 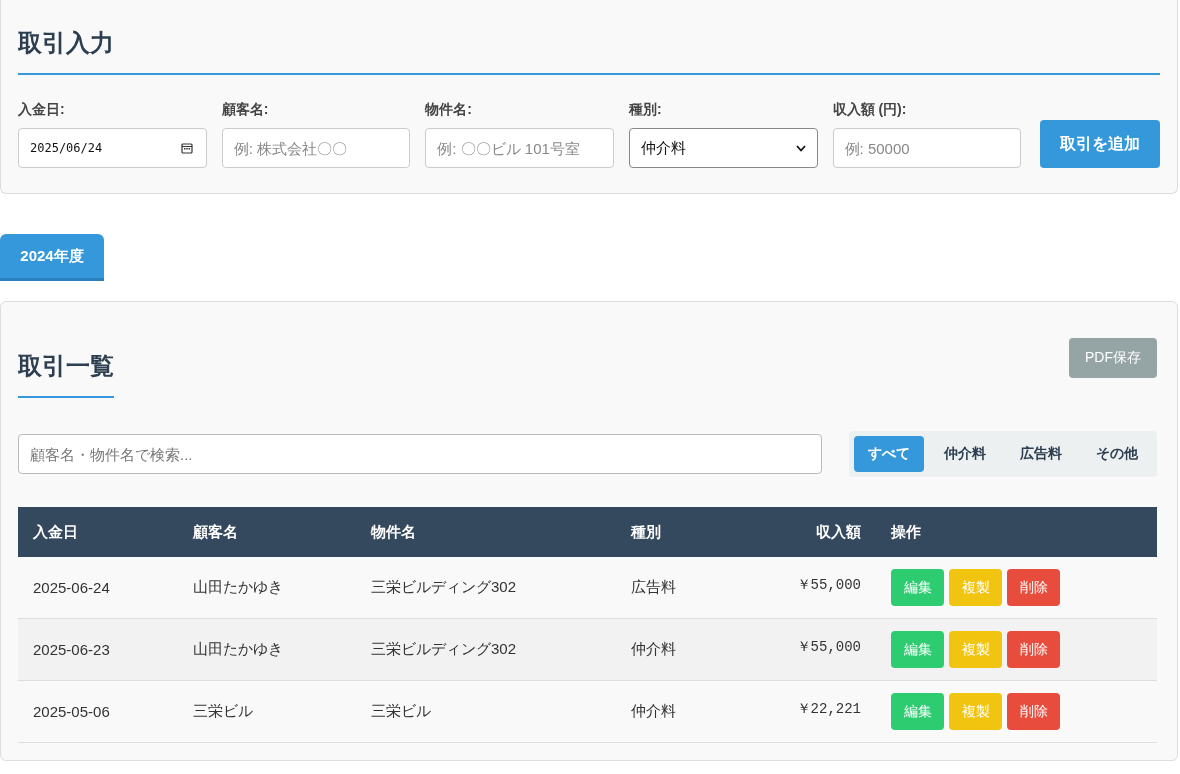 I want to click on table-cell: 広告料, so click(x=653, y=586).